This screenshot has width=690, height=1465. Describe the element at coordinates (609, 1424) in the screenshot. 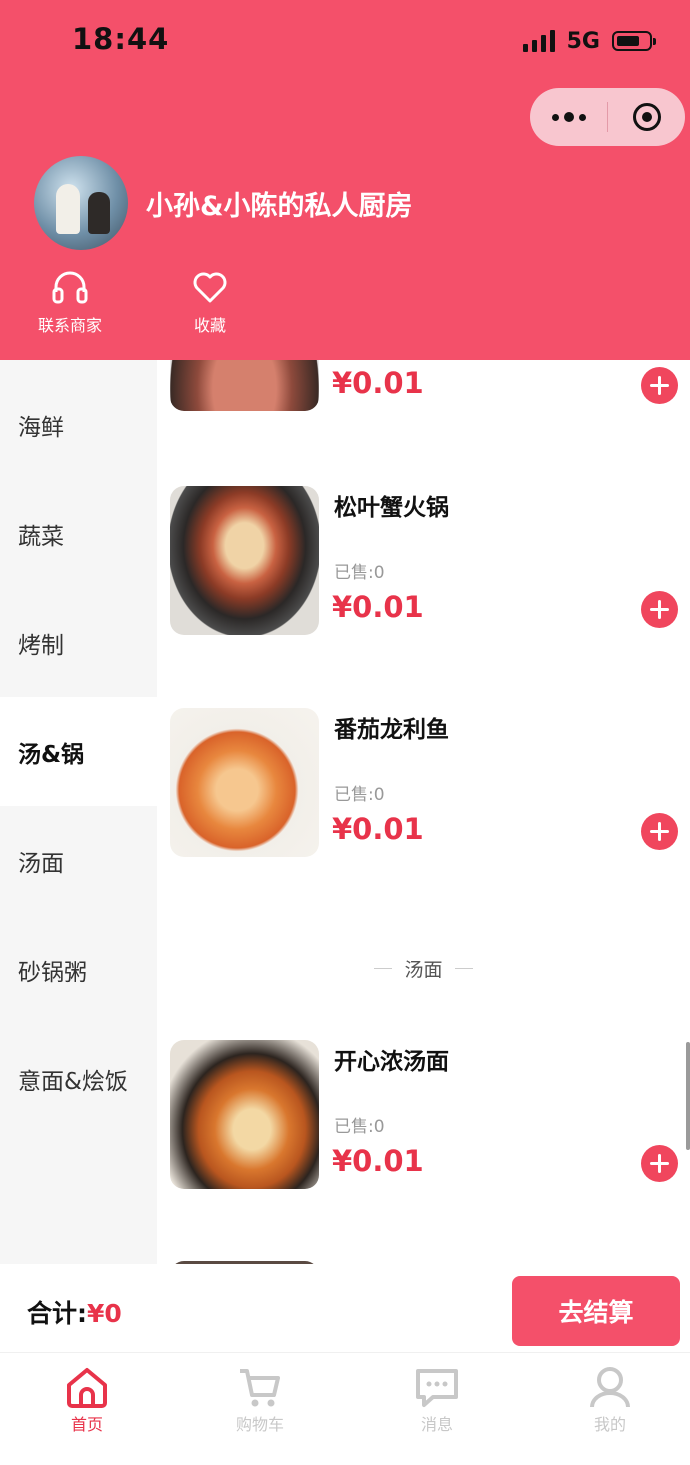

I see `tab-profile-label: 我的` at that location.